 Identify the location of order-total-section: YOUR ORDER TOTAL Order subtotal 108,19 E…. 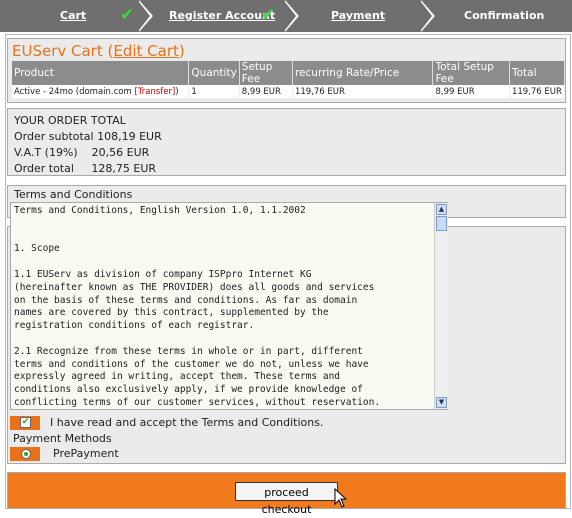
(286, 142).